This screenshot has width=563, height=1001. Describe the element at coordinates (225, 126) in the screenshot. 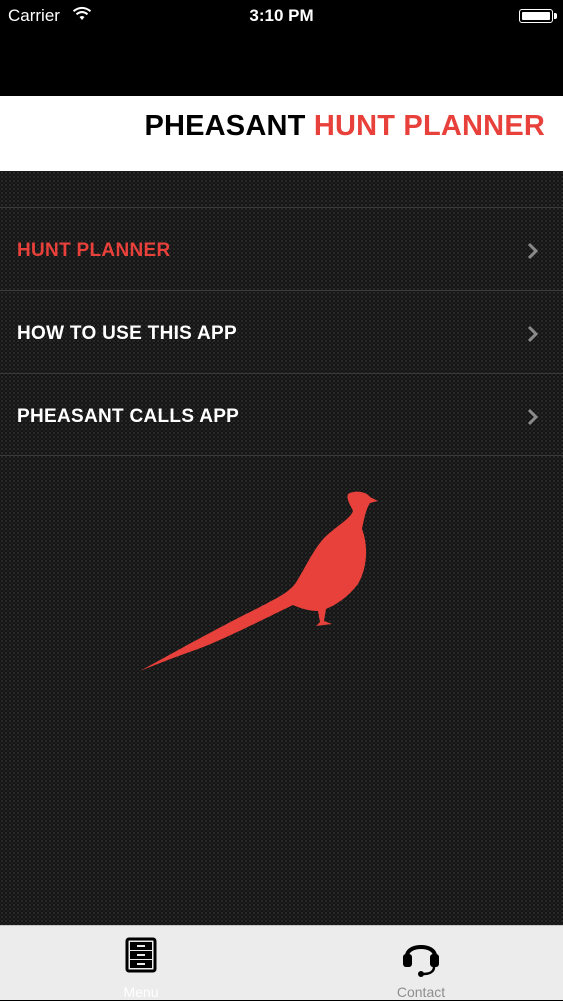

I see `app-title-part1: PHEASANT` at that location.